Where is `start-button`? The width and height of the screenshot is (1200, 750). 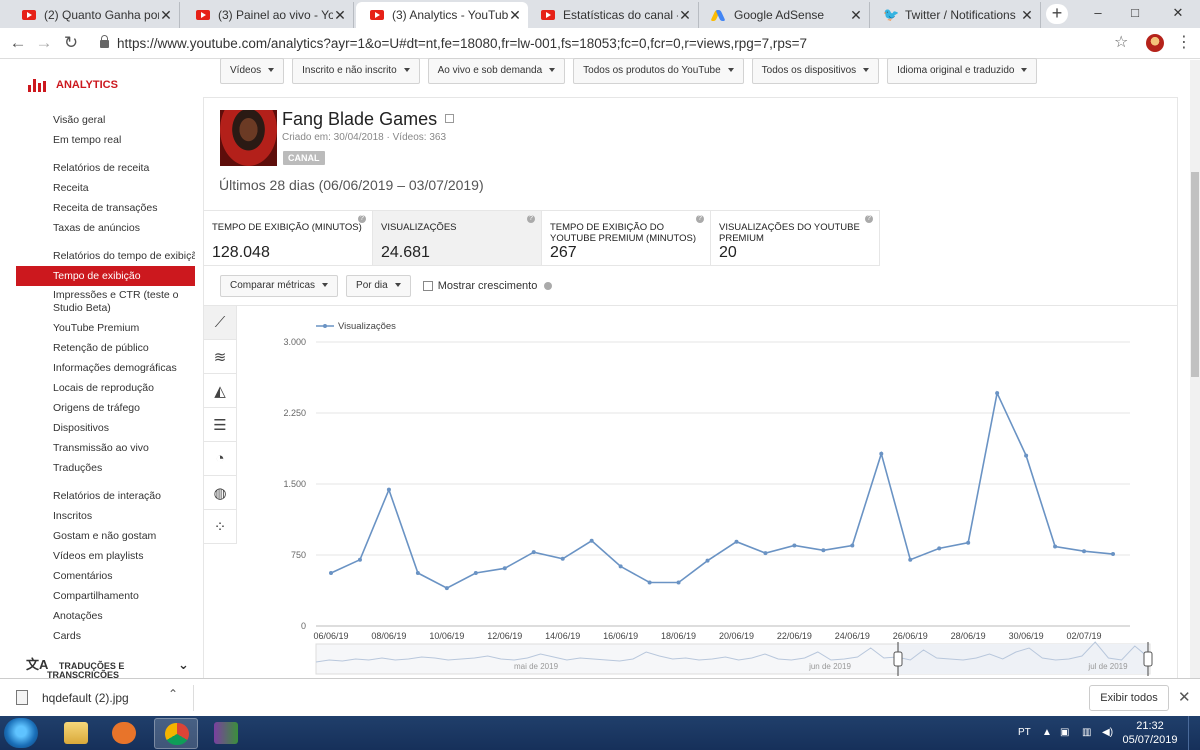
start-button is located at coordinates (21, 733).